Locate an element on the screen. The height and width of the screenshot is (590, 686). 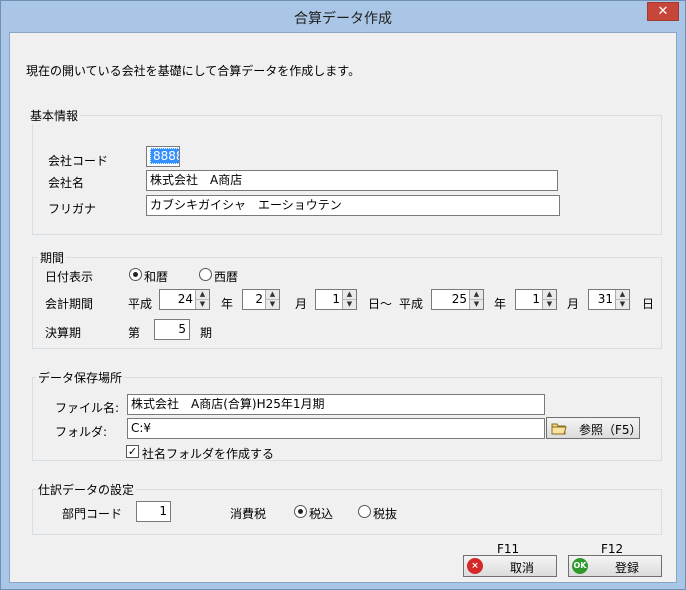
basic-info-title: 基本情報 is located at coordinates (54, 115).